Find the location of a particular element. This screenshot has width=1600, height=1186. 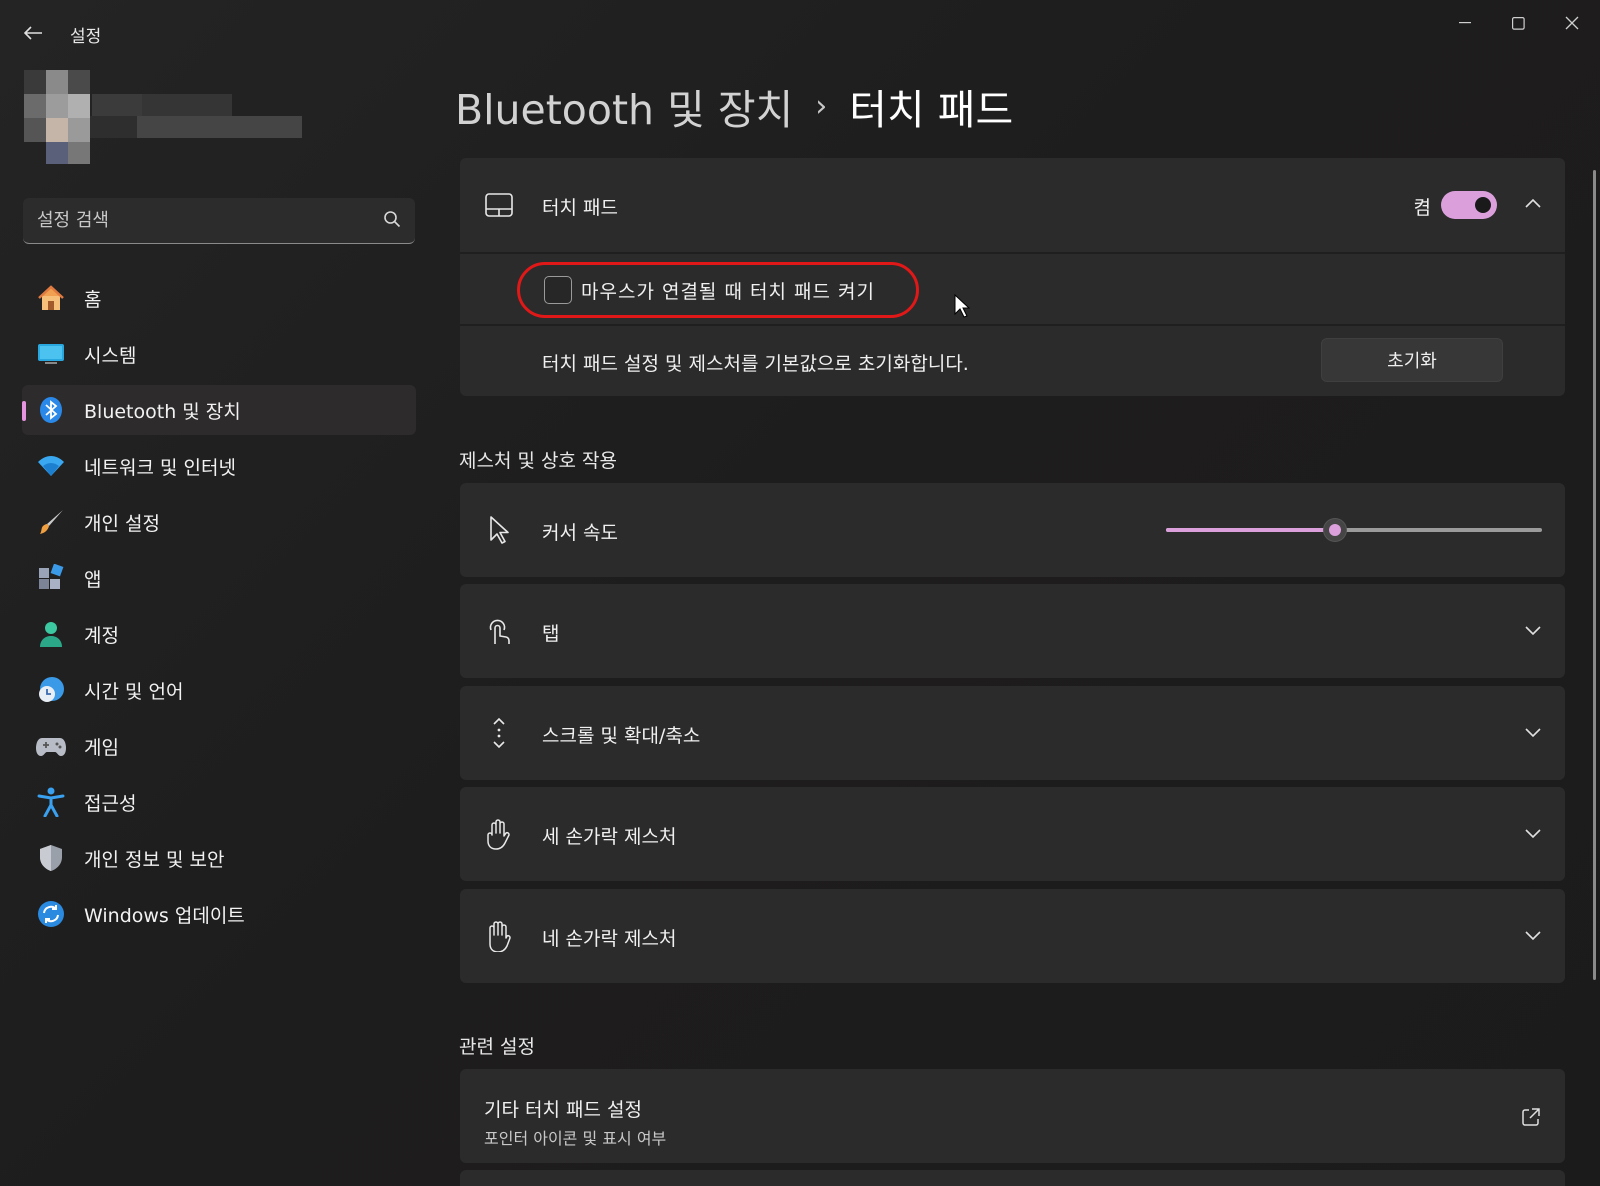

four-finger-card: 네 손가락 제스처 is located at coordinates (1012, 936).